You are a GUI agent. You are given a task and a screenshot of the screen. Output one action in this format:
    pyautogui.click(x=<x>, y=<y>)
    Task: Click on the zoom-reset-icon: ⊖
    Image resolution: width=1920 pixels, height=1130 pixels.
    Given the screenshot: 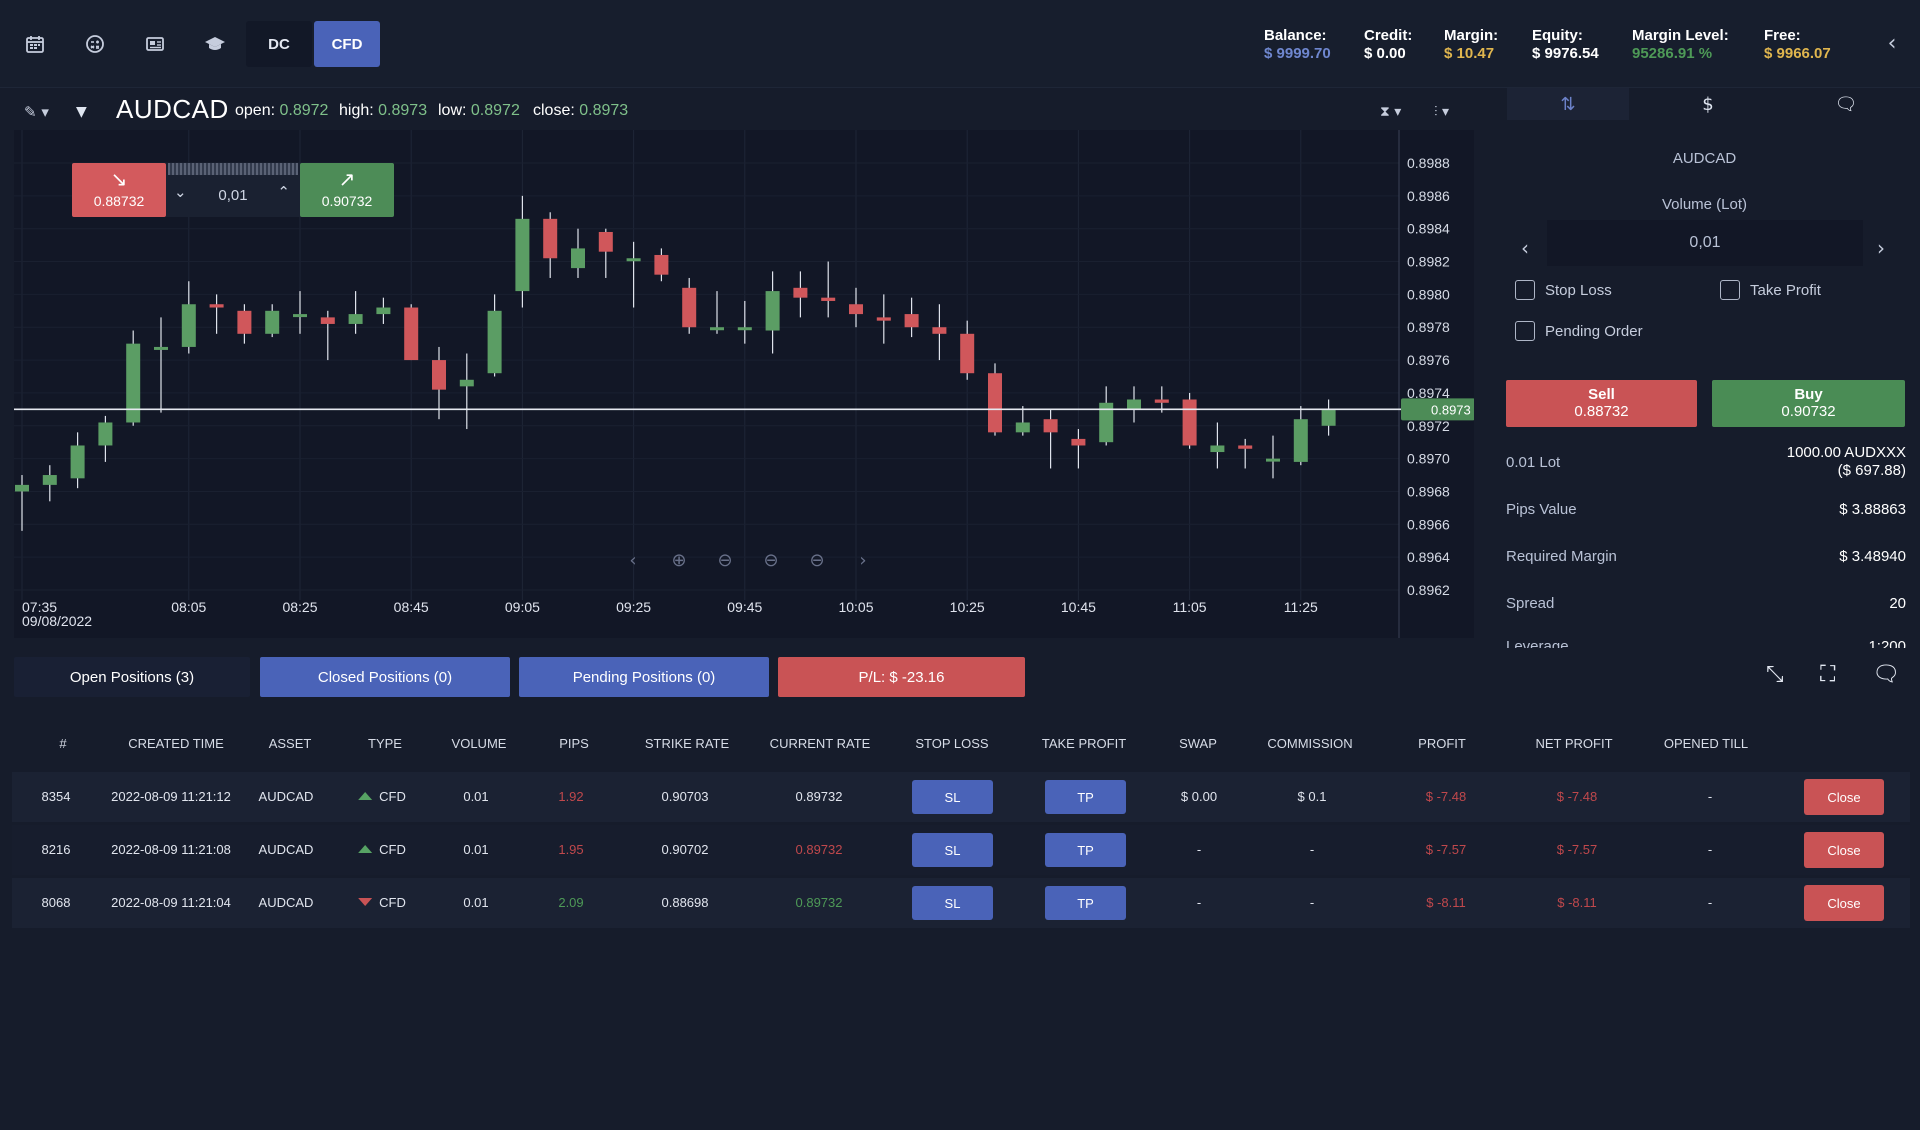 What is the action you would take?
    pyautogui.click(x=771, y=562)
    